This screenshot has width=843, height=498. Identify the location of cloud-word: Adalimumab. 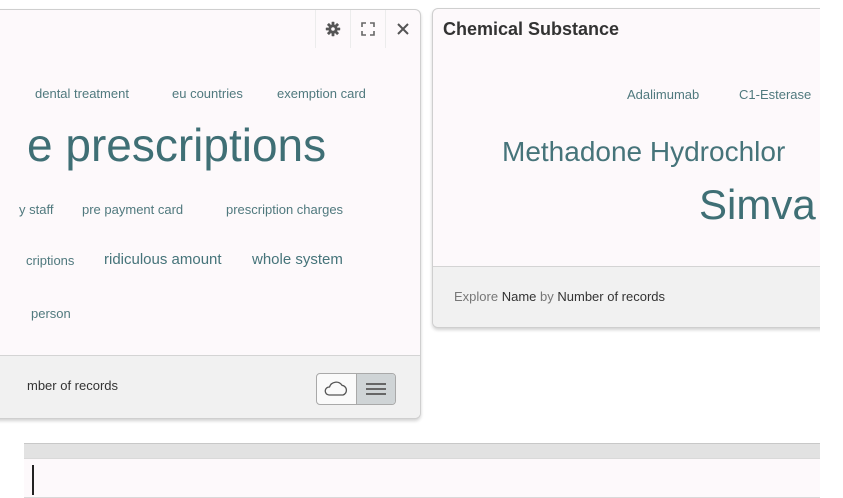
(663, 94).